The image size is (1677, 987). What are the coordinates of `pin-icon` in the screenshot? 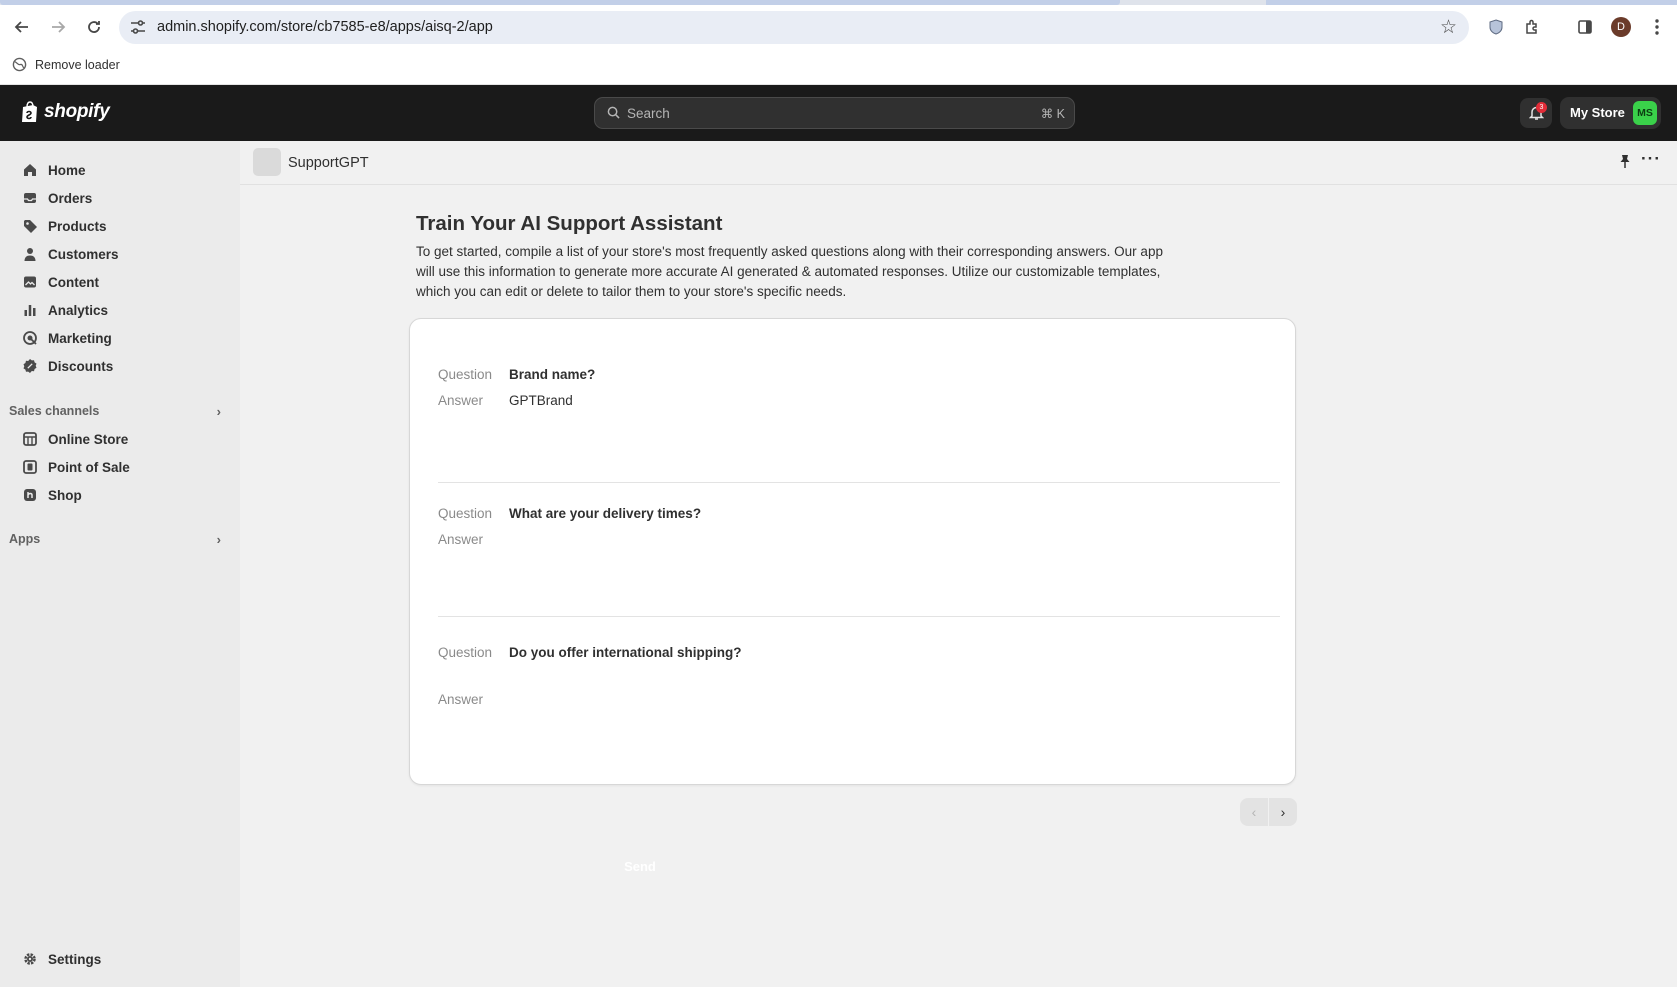 It's located at (1625, 163).